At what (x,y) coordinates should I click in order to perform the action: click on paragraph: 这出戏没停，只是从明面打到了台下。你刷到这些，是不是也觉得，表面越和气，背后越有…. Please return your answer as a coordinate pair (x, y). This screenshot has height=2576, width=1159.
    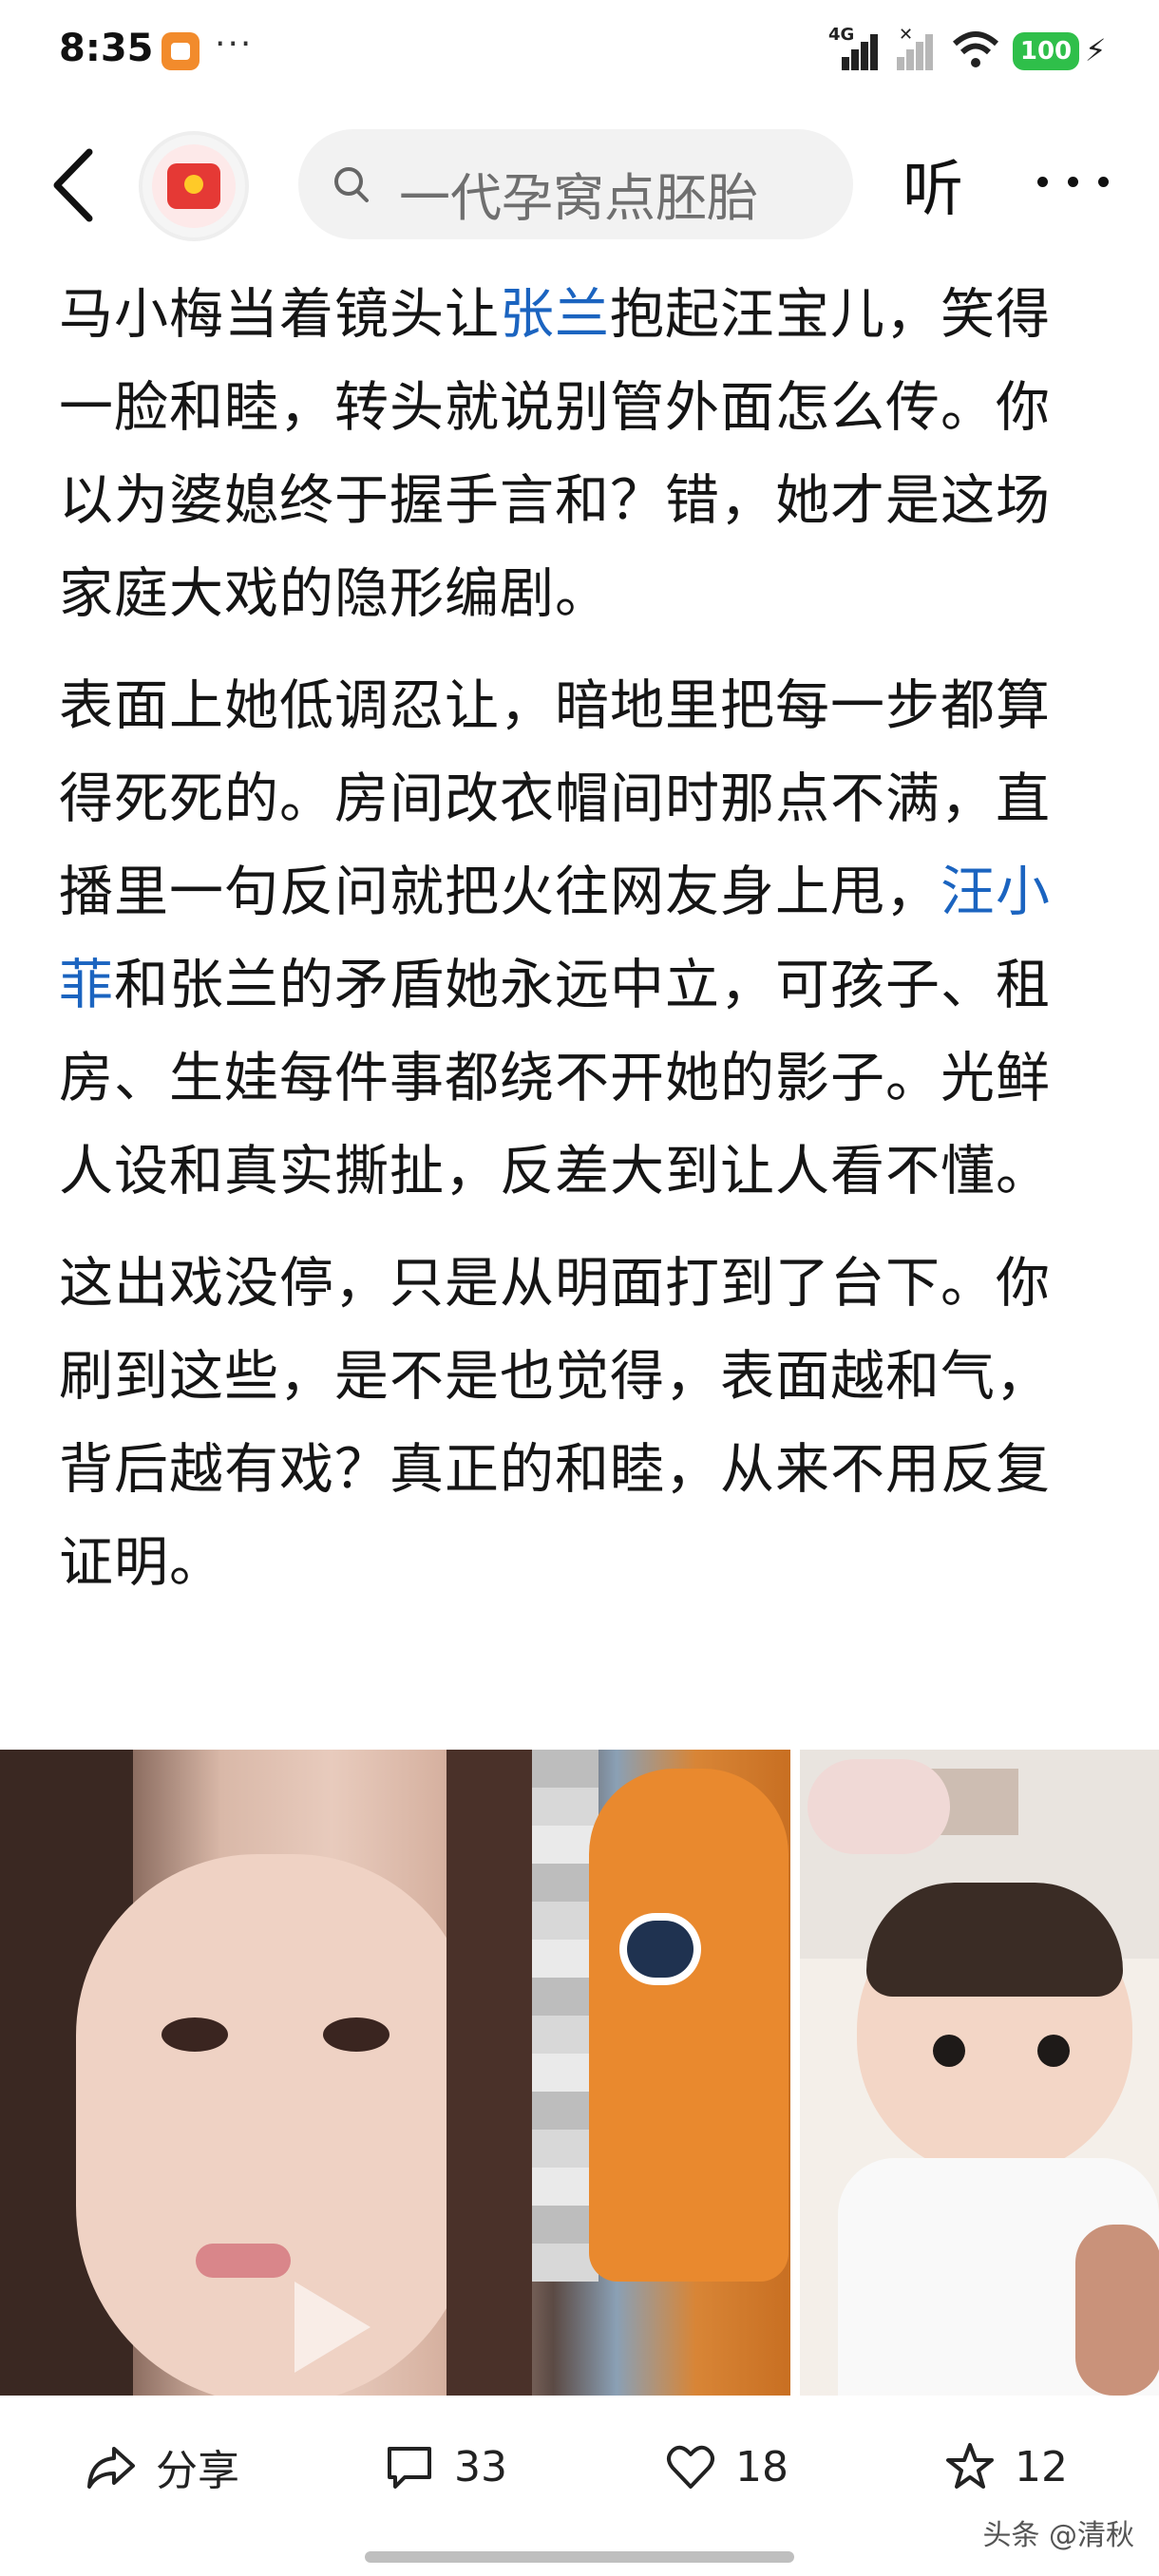
    Looking at the image, I should click on (555, 1423).